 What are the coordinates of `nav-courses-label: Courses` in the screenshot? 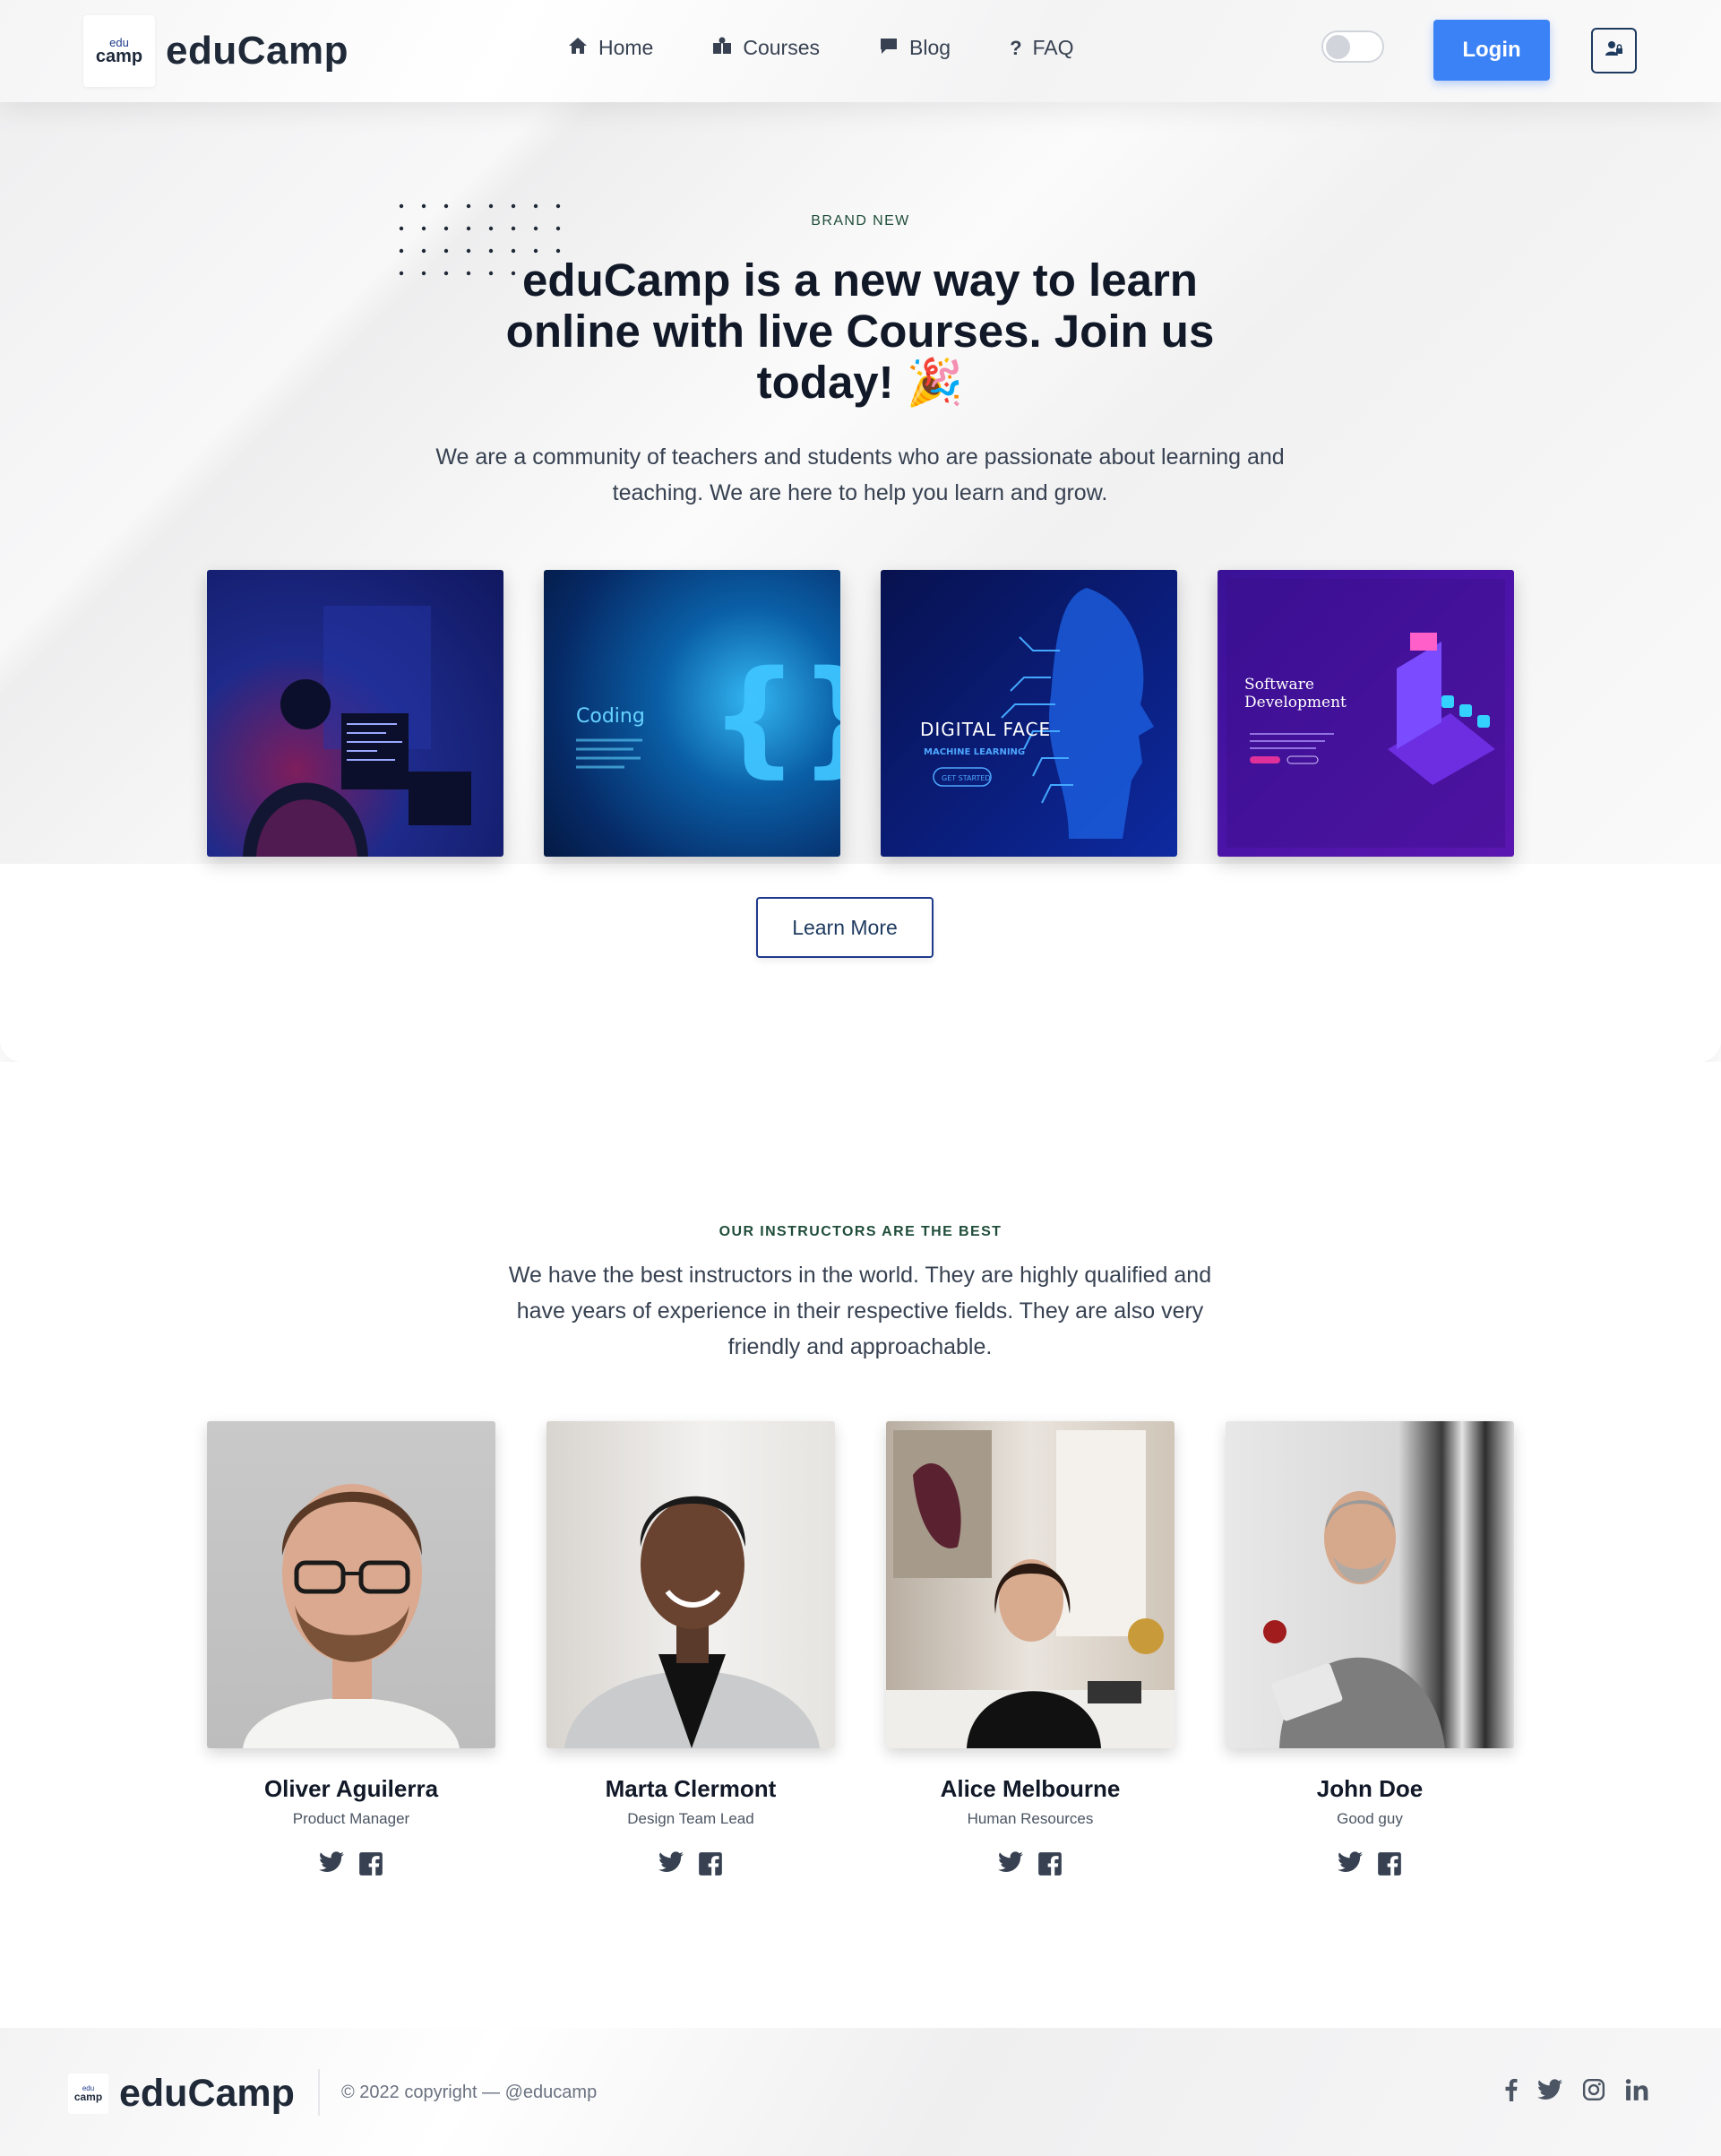 It's located at (782, 48).